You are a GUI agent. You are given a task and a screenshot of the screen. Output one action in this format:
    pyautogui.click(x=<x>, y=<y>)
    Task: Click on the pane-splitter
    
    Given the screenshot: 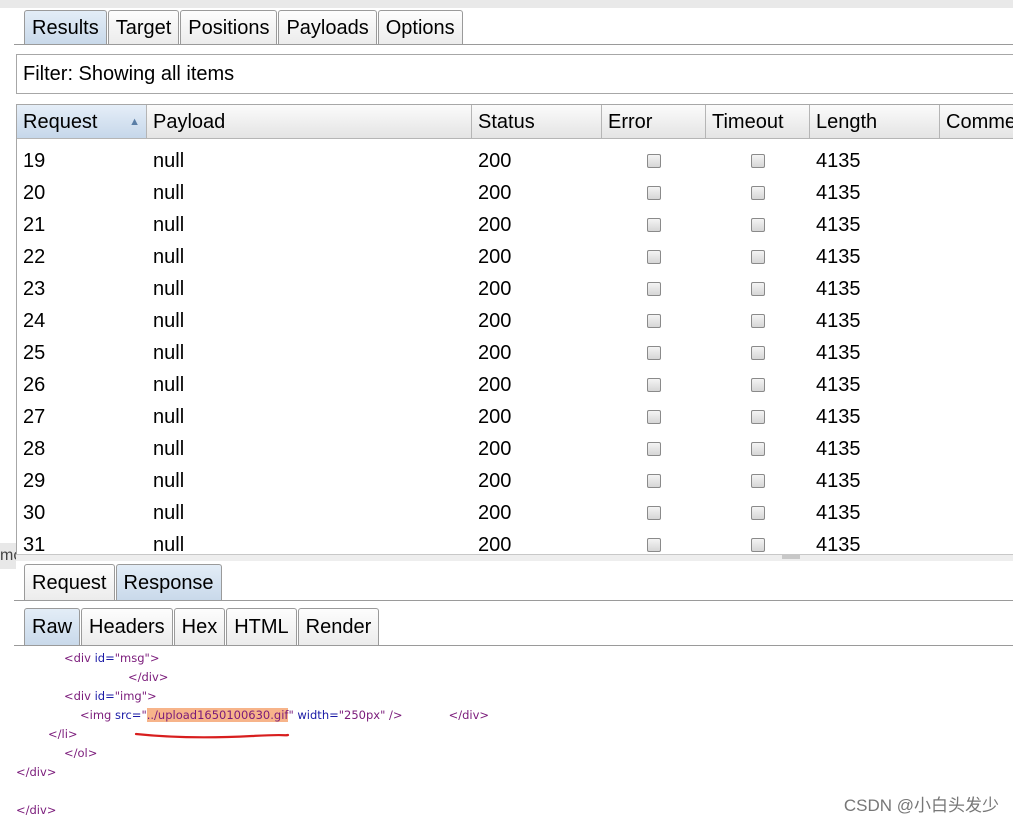 What is the action you would take?
    pyautogui.click(x=514, y=557)
    